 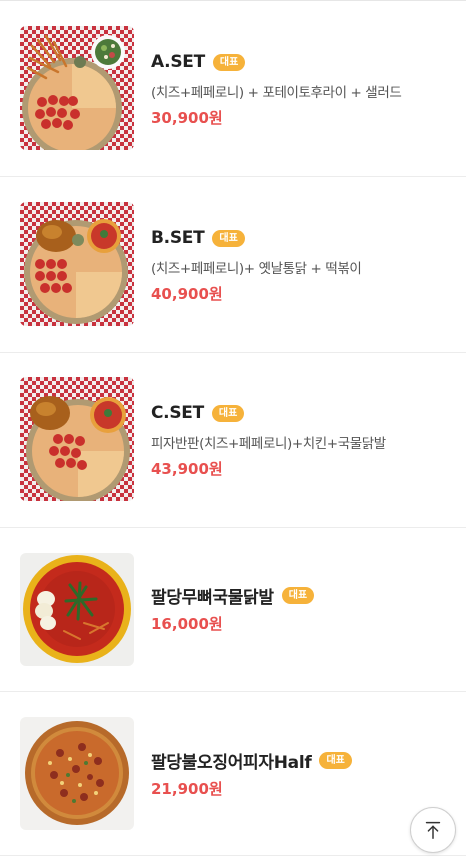 What do you see at coordinates (256, 269) in the screenshot?
I see `menu-item-description: (치즈+페페로니)+ 옛날통닭 + 떡볶이` at bounding box center [256, 269].